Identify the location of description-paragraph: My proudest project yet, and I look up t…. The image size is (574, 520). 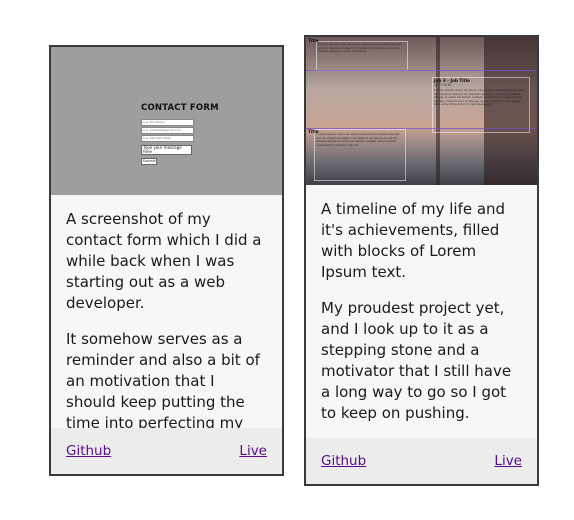
(416, 360).